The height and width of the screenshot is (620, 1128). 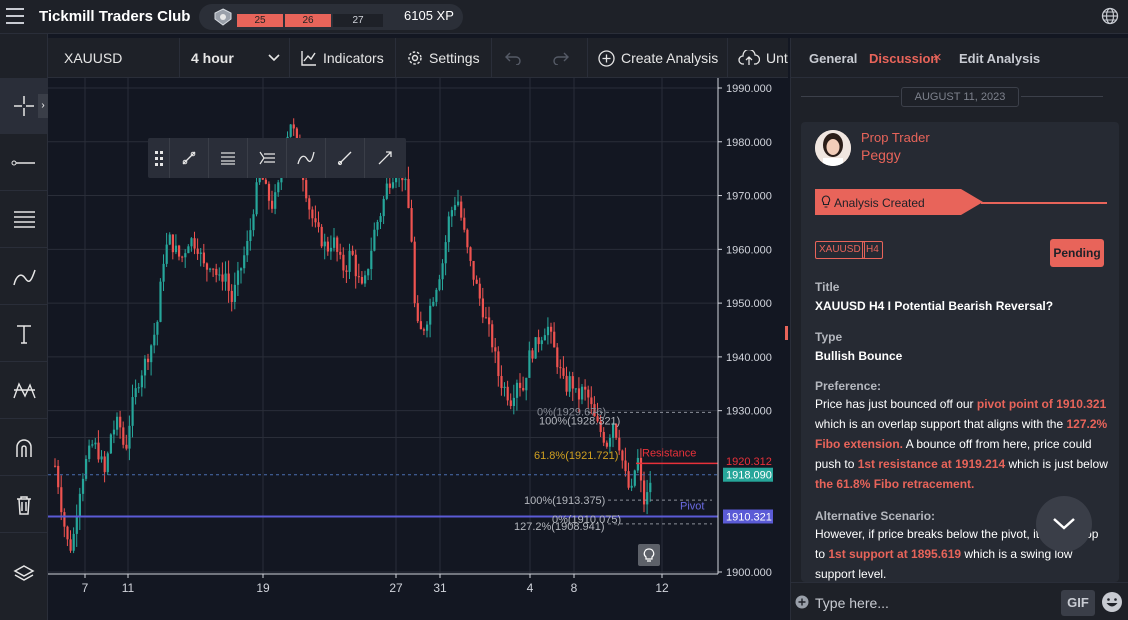 I want to click on analysis-title: XAUUSD H4 I Potential Bearish Reversal?, so click(x=934, y=306).